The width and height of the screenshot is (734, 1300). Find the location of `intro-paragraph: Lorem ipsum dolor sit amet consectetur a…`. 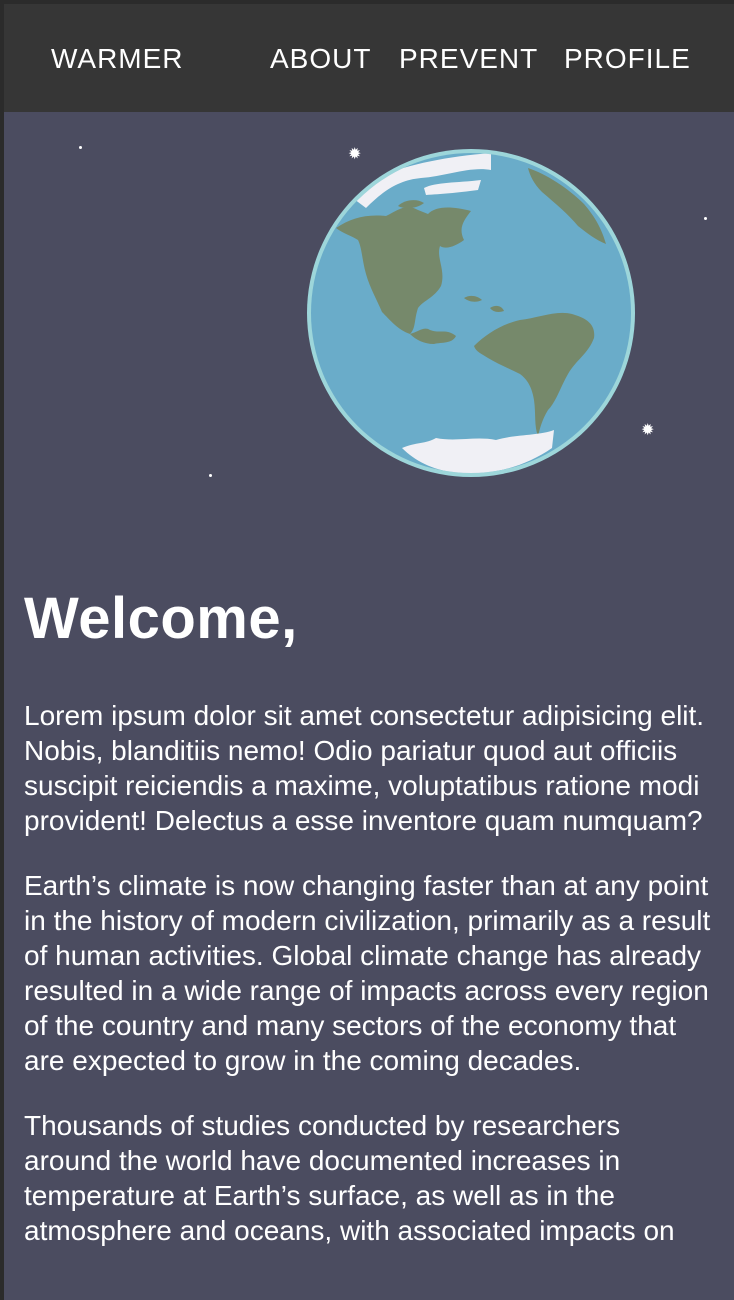

intro-paragraph: Lorem ipsum dolor sit amet consectetur a… is located at coordinates (364, 768).